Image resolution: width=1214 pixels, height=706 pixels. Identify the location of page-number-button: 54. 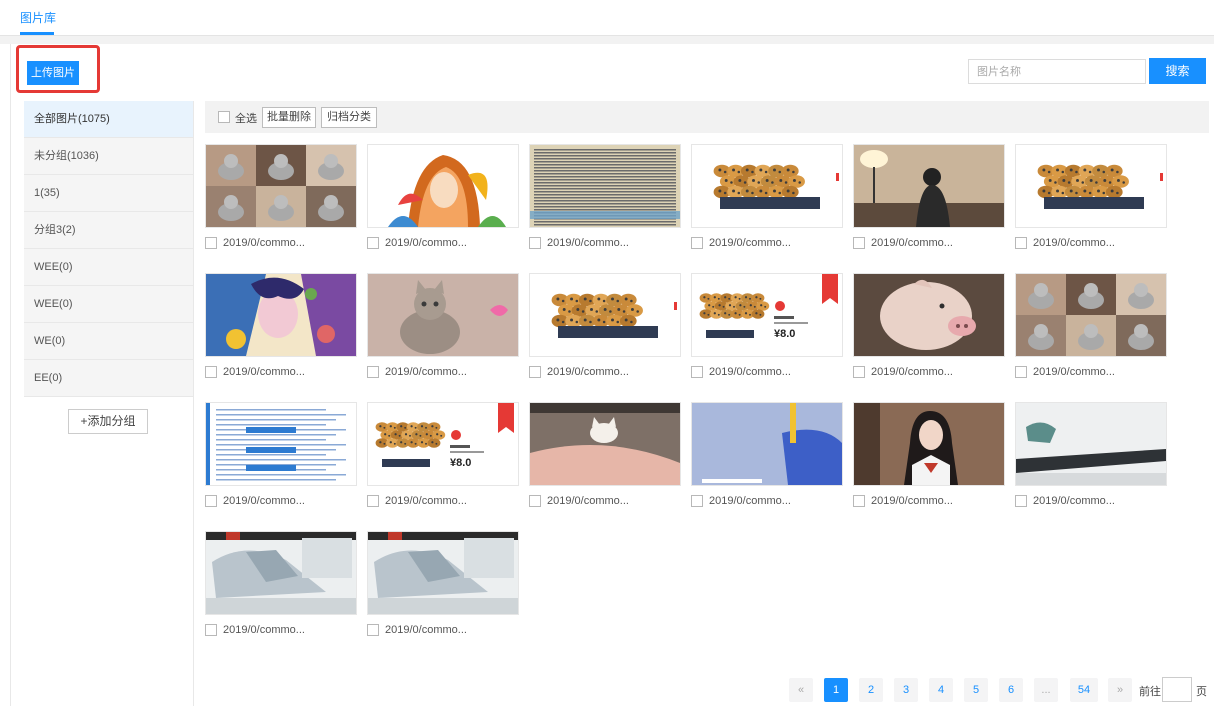
(1084, 690).